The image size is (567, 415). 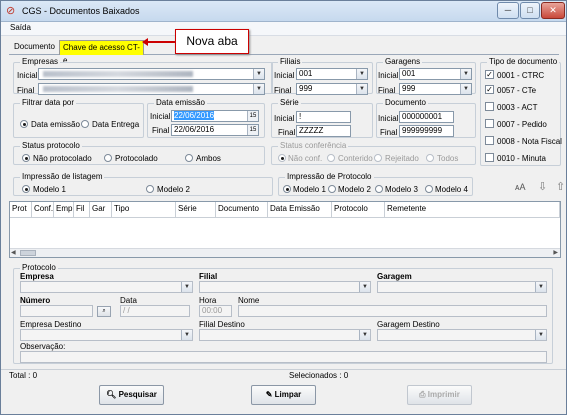 What do you see at coordinates (283, 29) in the screenshot?
I see `menu-bar: Saída` at bounding box center [283, 29].